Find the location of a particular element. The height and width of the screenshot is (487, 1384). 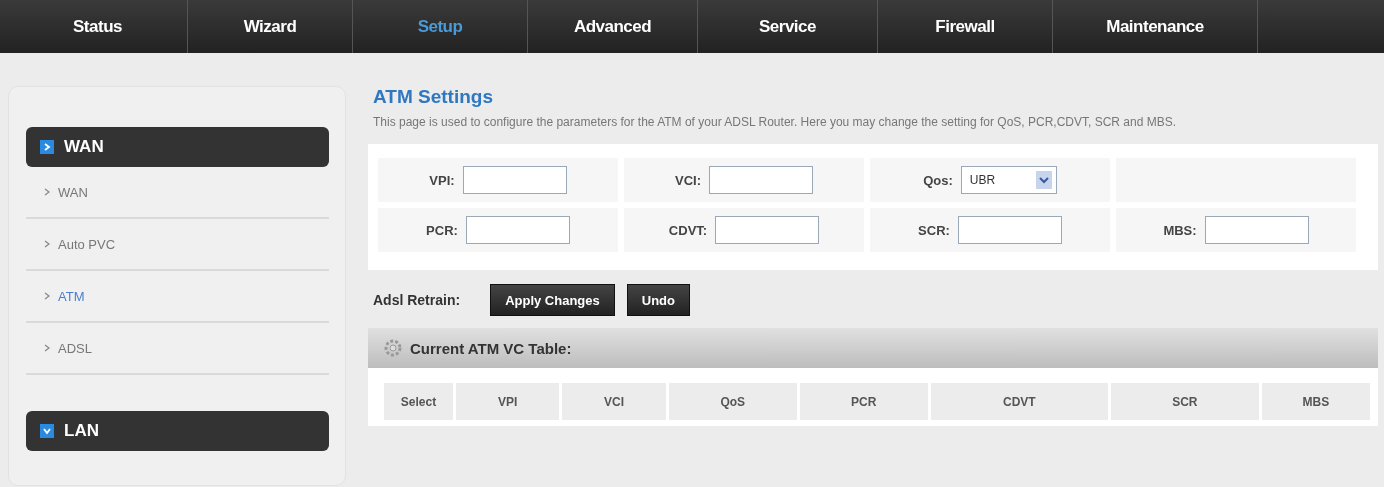

column-header: VCI is located at coordinates (614, 401).